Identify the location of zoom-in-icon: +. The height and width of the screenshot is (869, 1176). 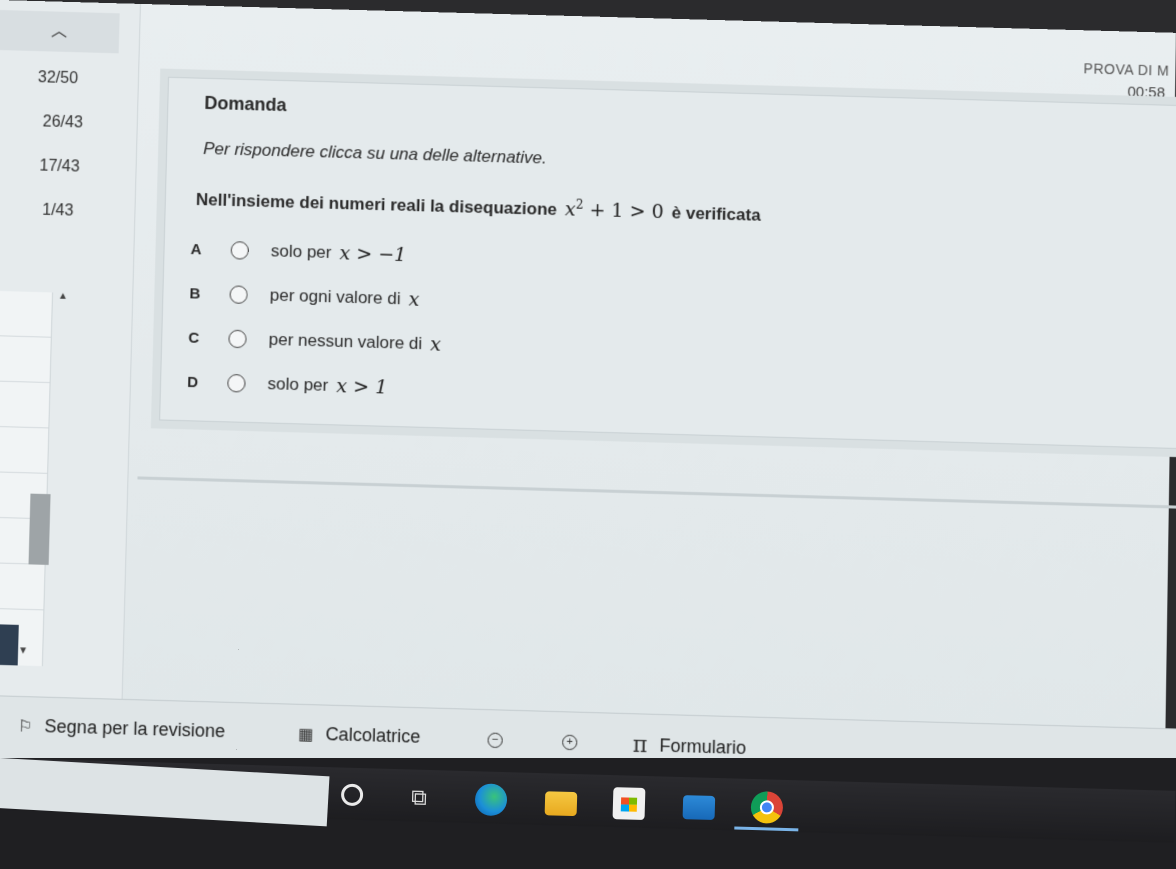
(570, 742).